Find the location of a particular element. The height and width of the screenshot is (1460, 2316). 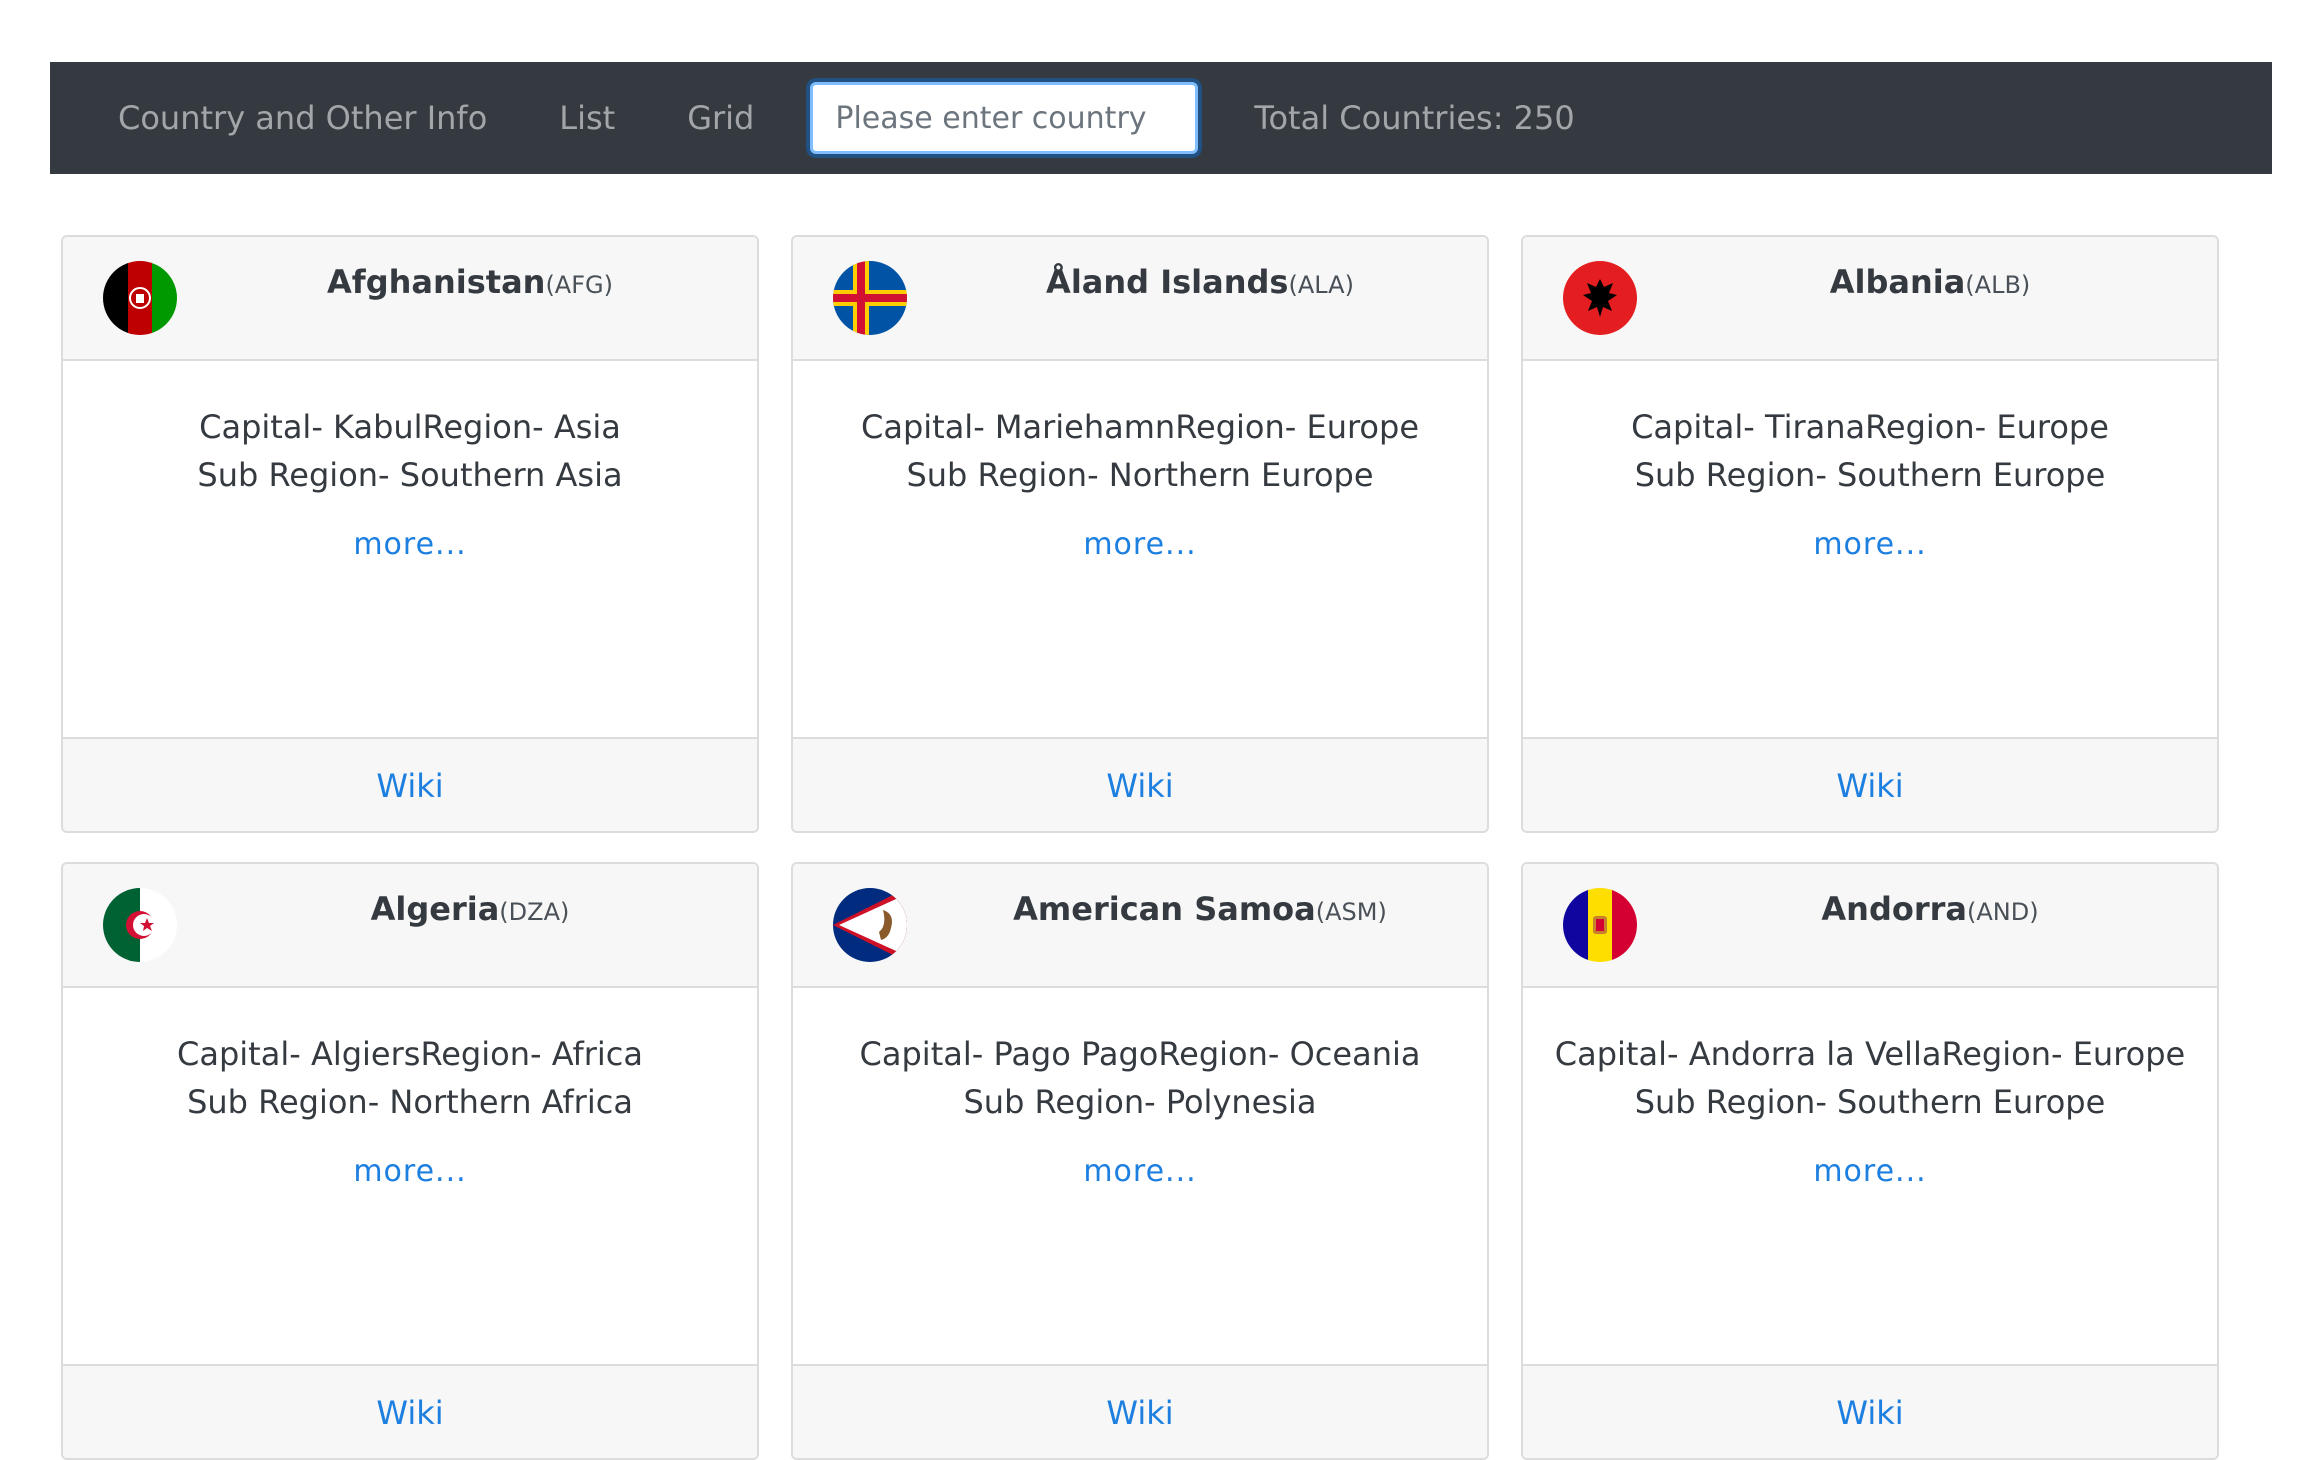

country-name: Åland Islands is located at coordinates (1167, 282).